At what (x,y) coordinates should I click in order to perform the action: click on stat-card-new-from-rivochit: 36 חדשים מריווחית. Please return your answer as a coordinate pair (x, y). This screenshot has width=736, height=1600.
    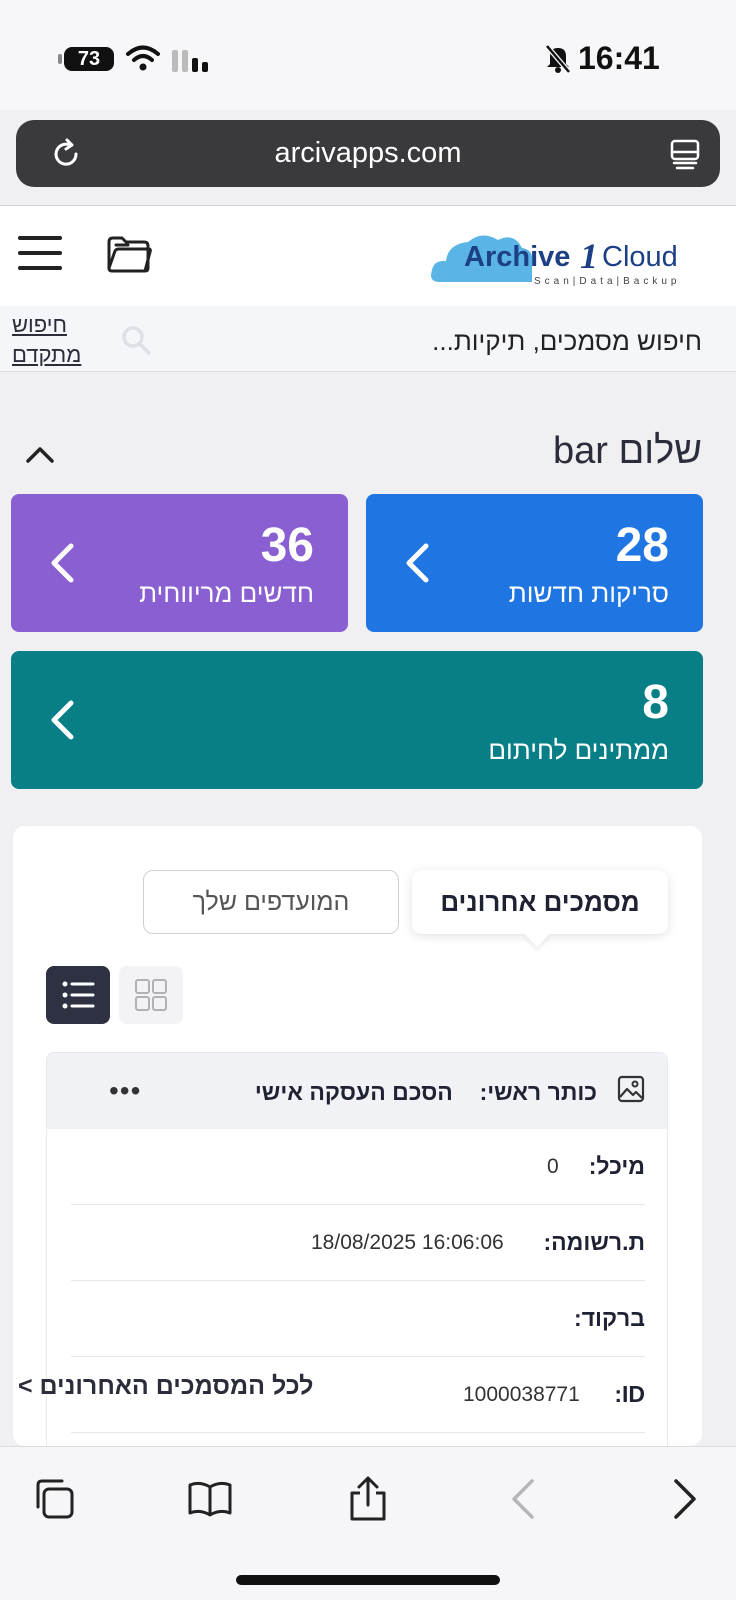
    Looking at the image, I should click on (179, 563).